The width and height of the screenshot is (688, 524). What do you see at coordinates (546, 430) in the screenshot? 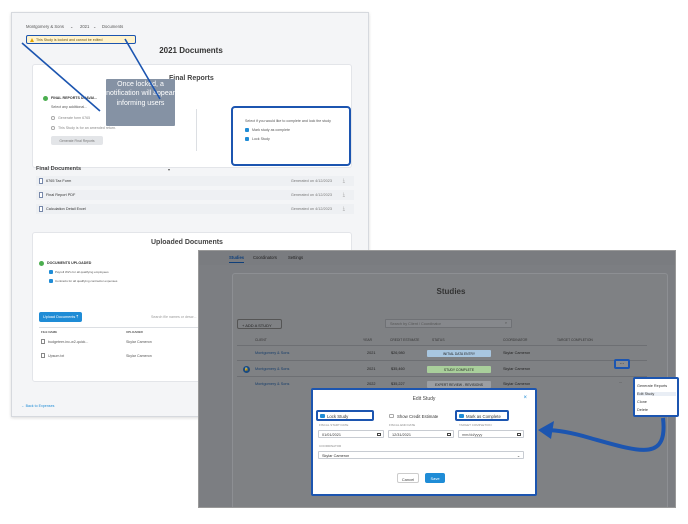
I see `arrow-head-icon` at bounding box center [546, 430].